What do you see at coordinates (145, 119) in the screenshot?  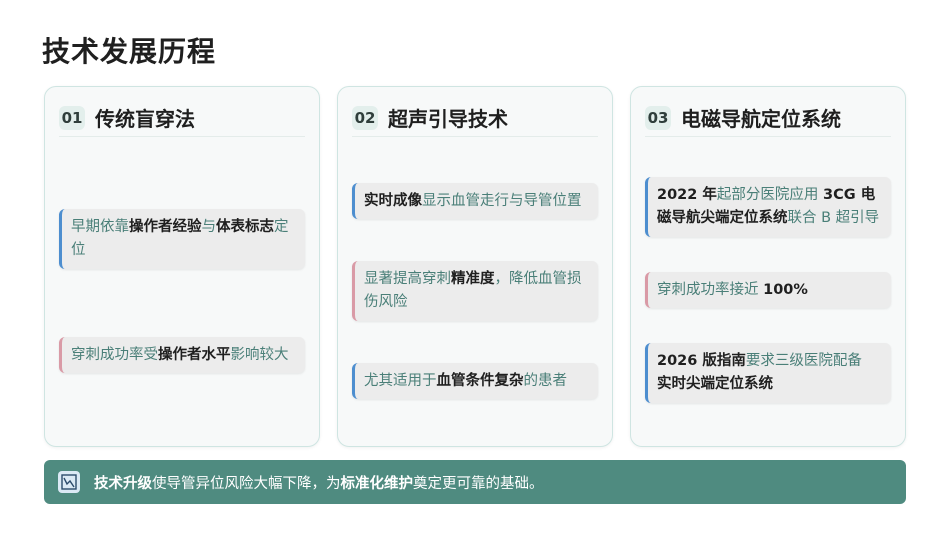 I see `card-title: 传统盲穿法` at bounding box center [145, 119].